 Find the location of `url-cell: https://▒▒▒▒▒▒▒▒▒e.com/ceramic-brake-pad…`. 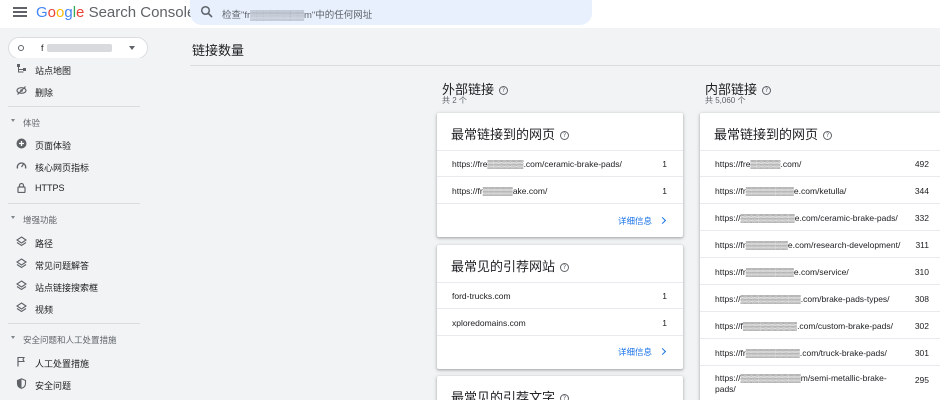

url-cell: https://▒▒▒▒▒▒▒▒▒e.com/ceramic-brake-pad… is located at coordinates (806, 218).